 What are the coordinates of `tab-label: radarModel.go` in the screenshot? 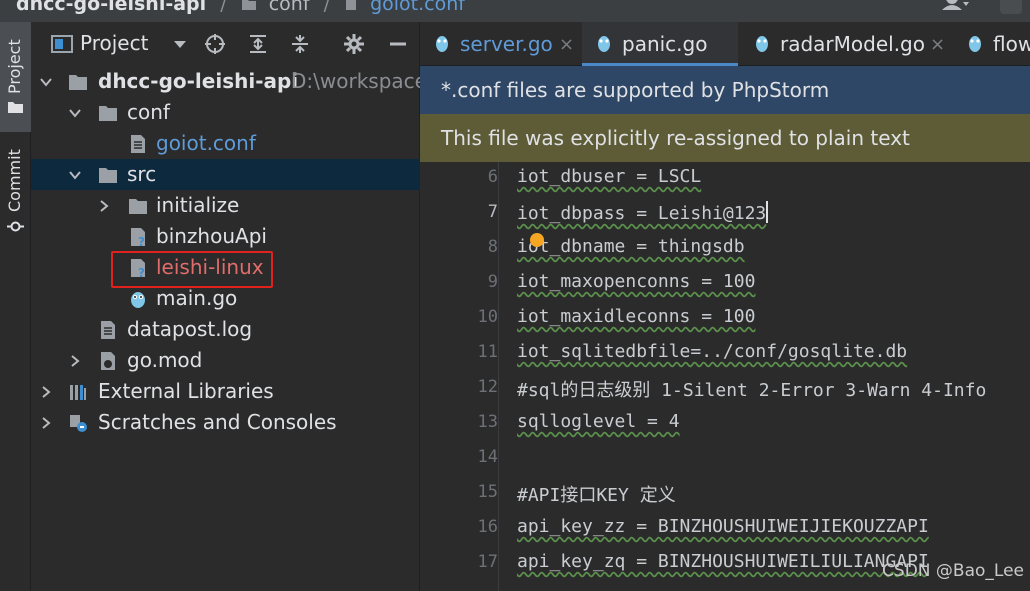 It's located at (852, 44).